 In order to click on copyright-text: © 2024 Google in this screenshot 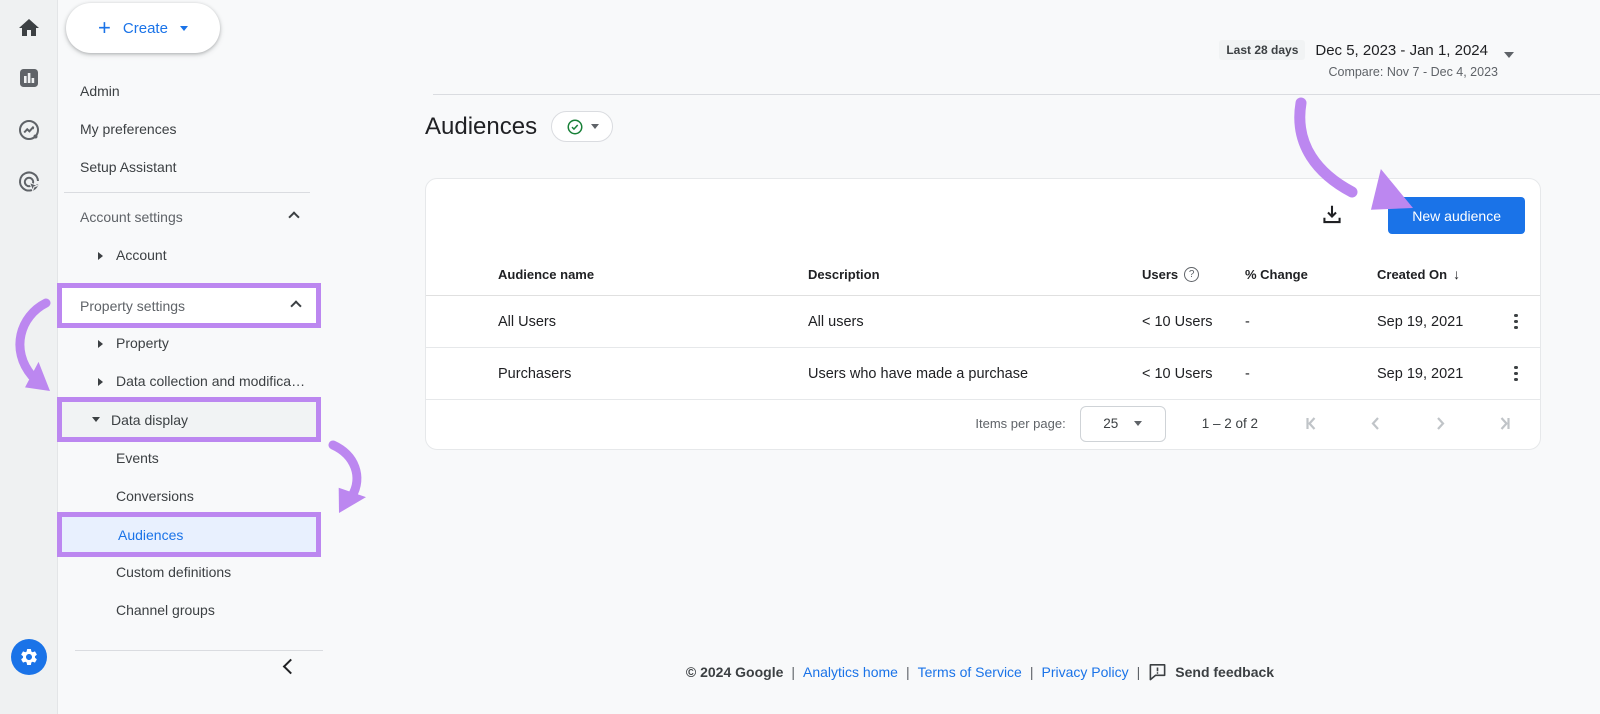, I will do `click(734, 671)`.